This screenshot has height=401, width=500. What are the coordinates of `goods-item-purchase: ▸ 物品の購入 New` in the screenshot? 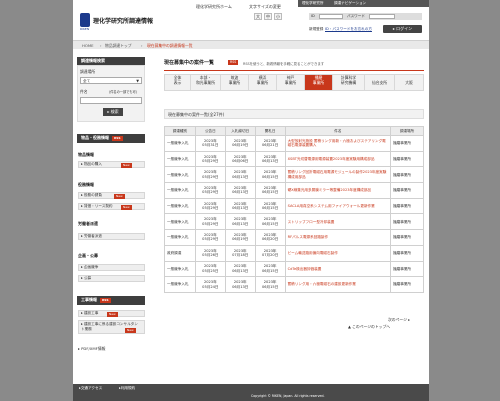 It's located at (111, 164).